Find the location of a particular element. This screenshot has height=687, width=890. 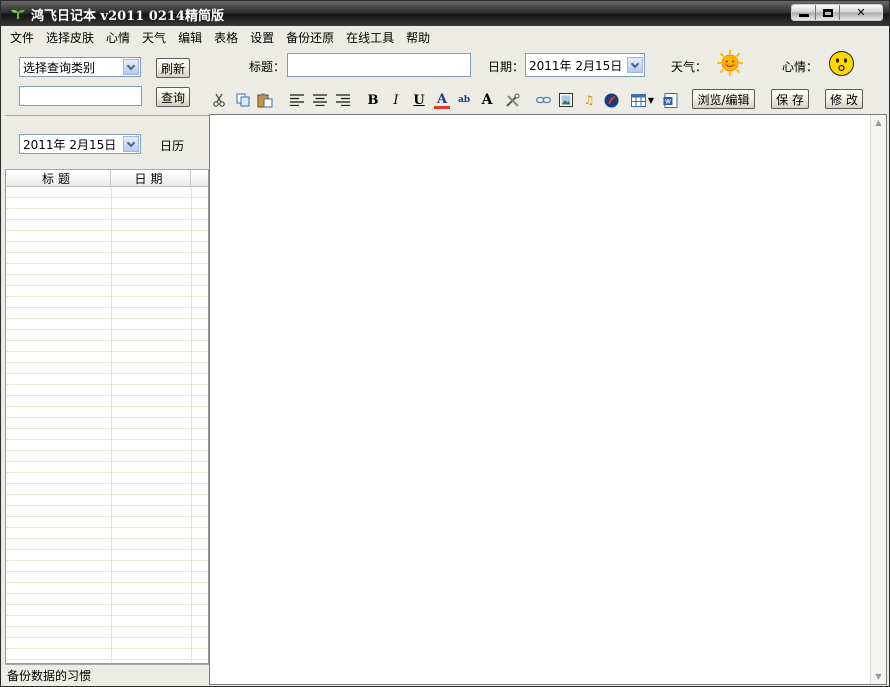

mood-face-icon is located at coordinates (841, 63).